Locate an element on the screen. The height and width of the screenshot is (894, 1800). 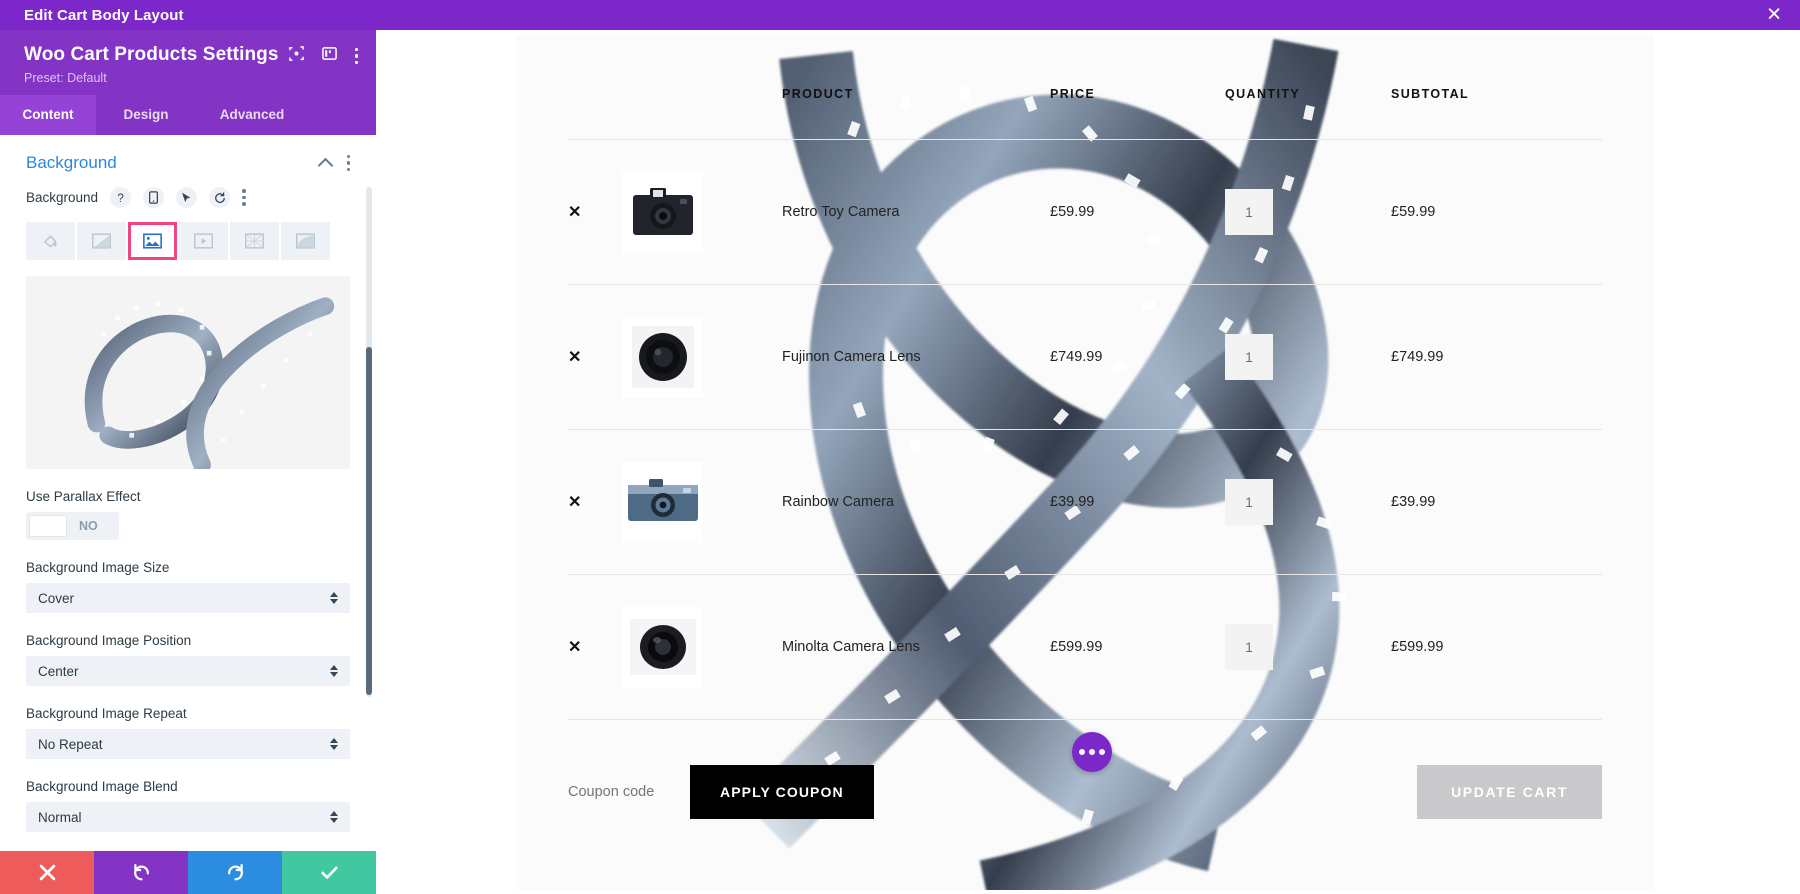
cell-product-name: Rainbow Camera is located at coordinates (916, 502).